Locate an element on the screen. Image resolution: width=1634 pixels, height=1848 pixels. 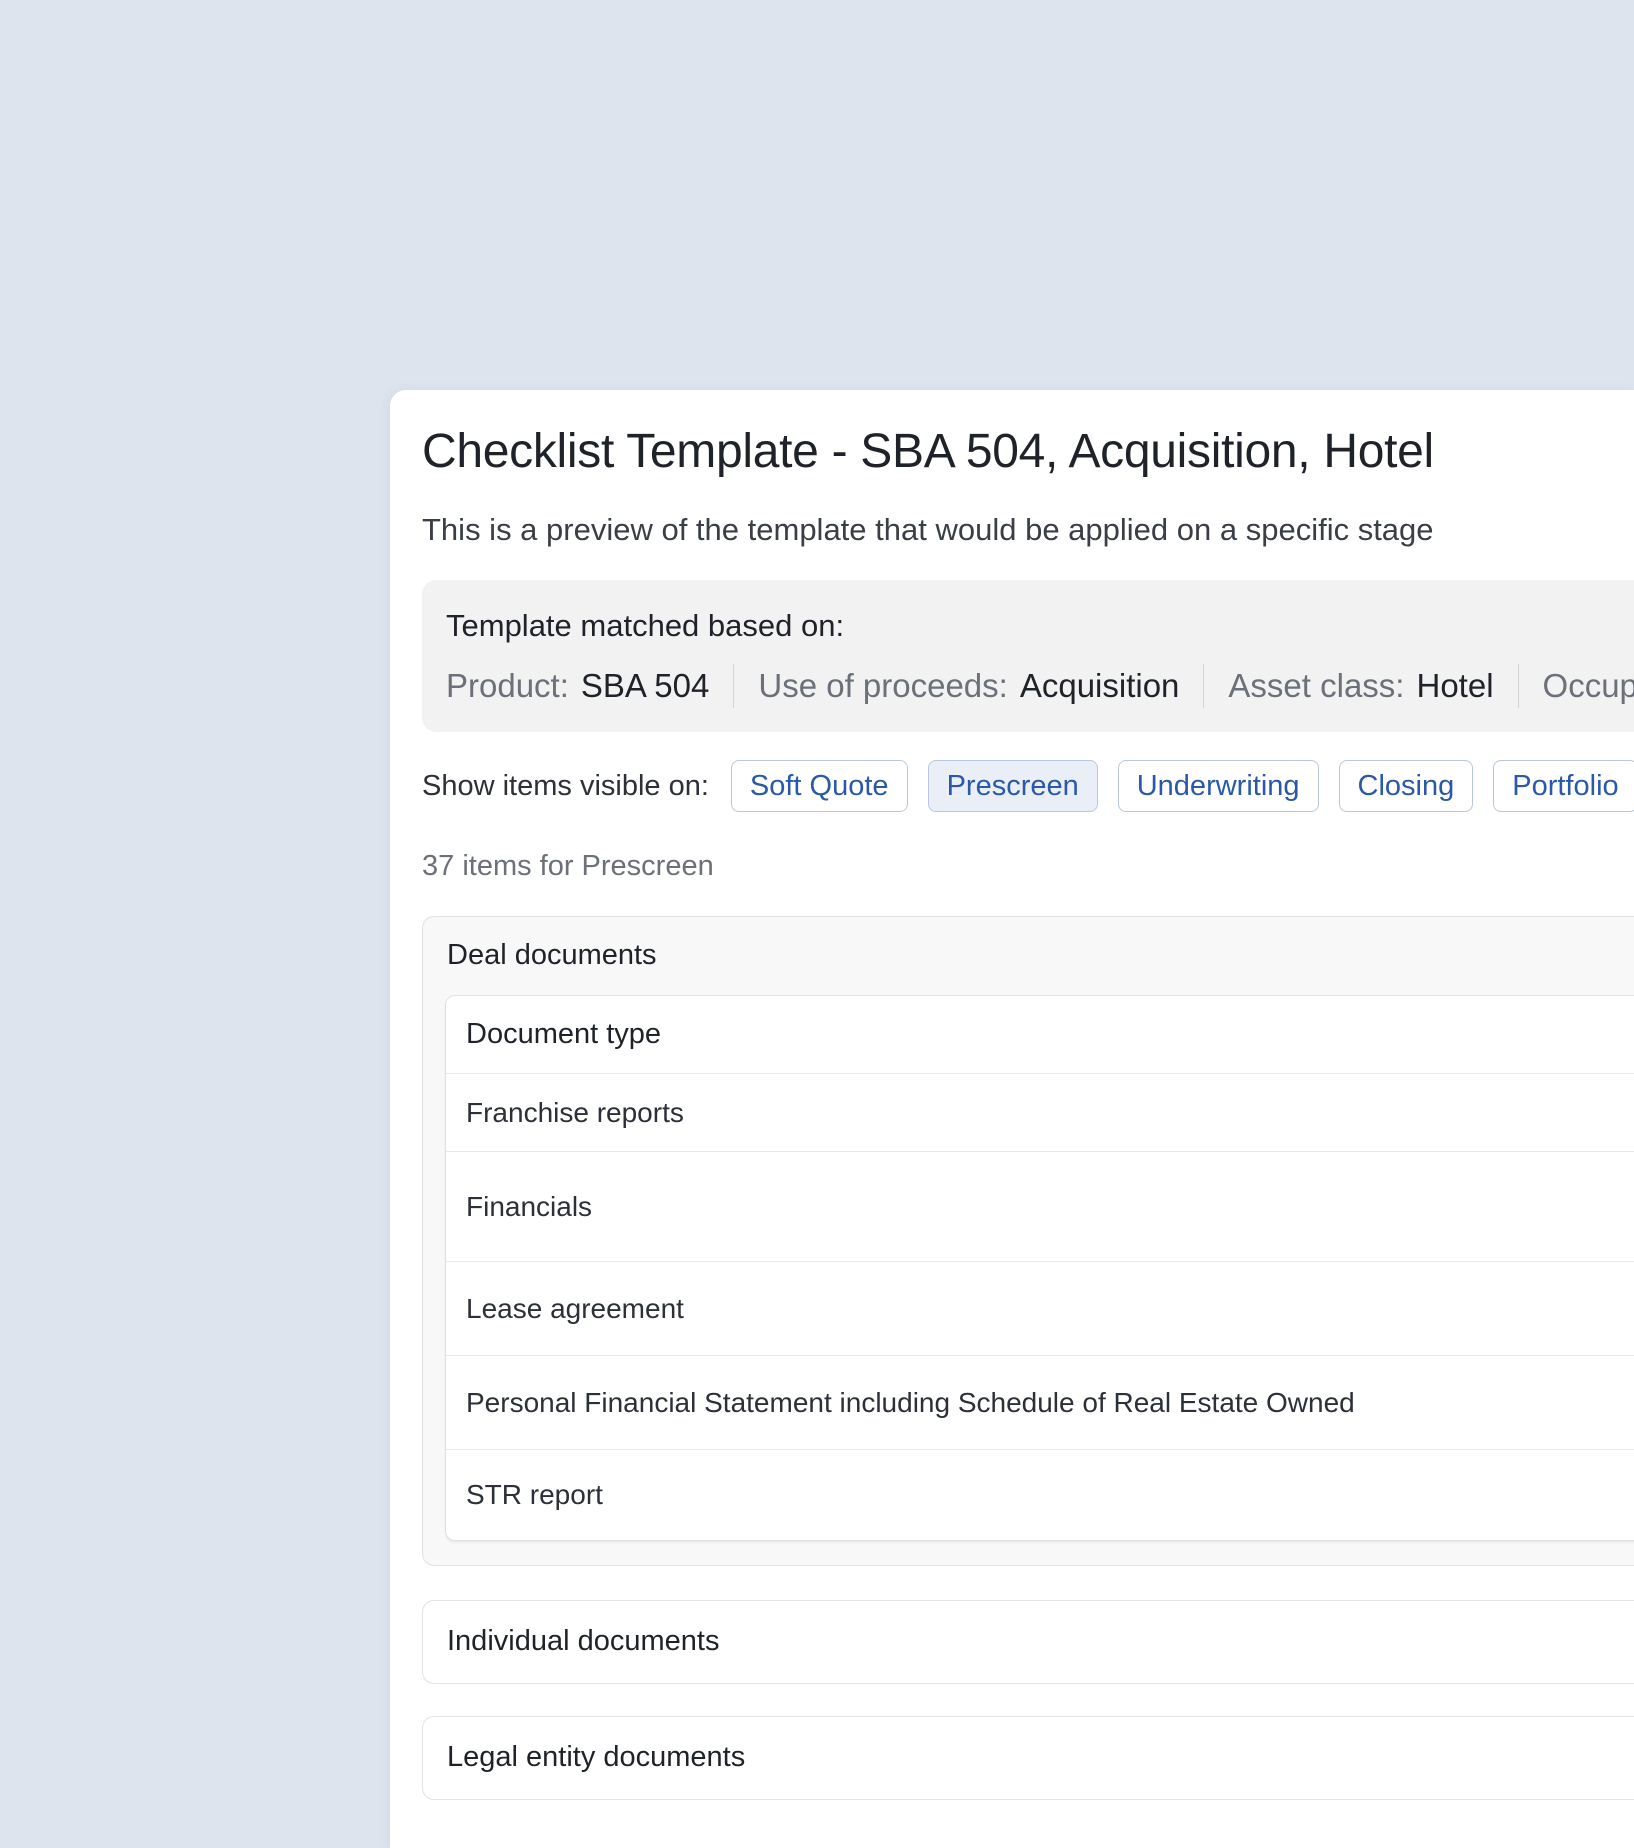
criterion-use-of-proceeds: Use of proceeds: Acquisition is located at coordinates (968, 686).